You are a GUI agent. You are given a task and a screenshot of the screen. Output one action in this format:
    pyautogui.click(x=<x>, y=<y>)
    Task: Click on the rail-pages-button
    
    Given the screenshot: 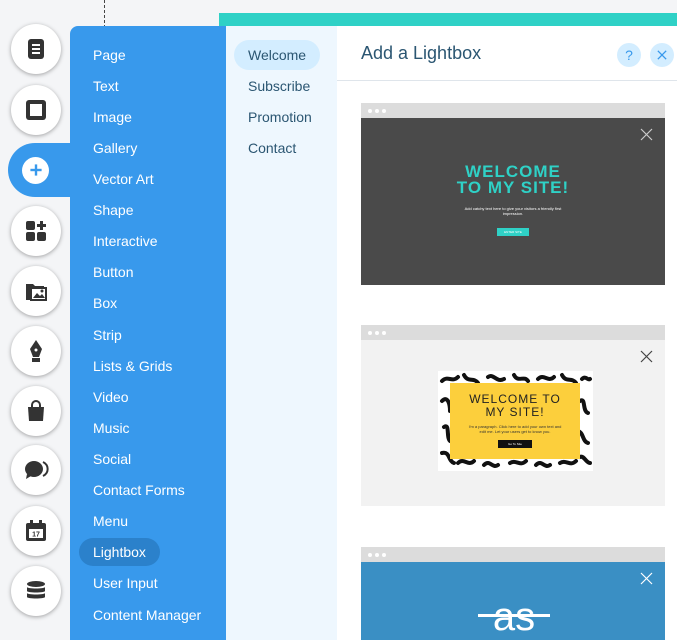 What is the action you would take?
    pyautogui.click(x=36, y=49)
    